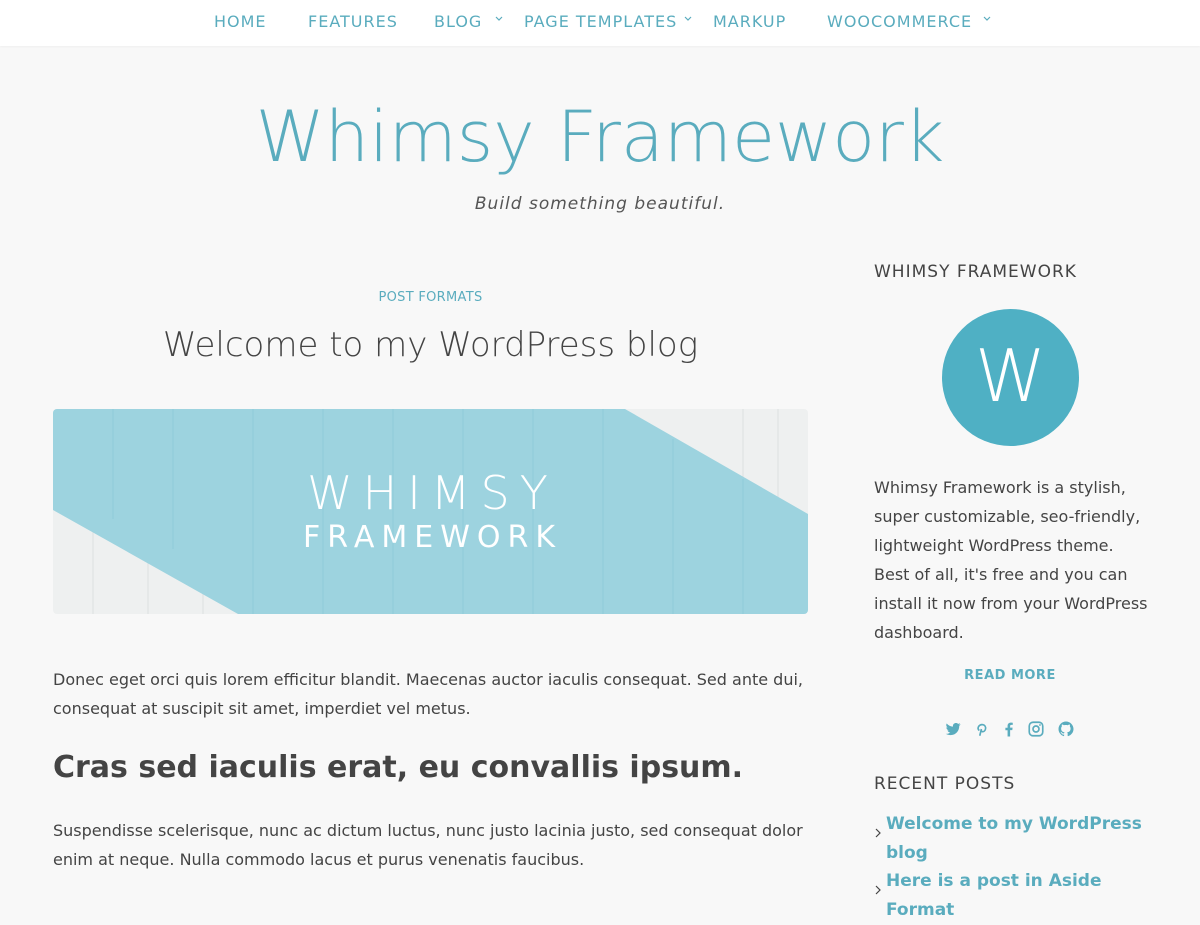 This screenshot has height=925, width=1200. What do you see at coordinates (975, 272) in the screenshot?
I see `widget-title-about: WHIMSY FRAMEWORK` at bounding box center [975, 272].